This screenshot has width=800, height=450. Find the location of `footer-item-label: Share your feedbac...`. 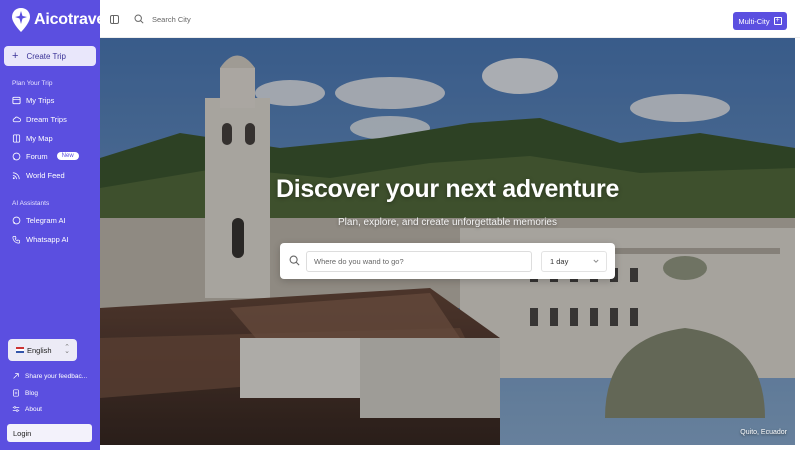

footer-item-label: Share your feedbac... is located at coordinates (56, 376).